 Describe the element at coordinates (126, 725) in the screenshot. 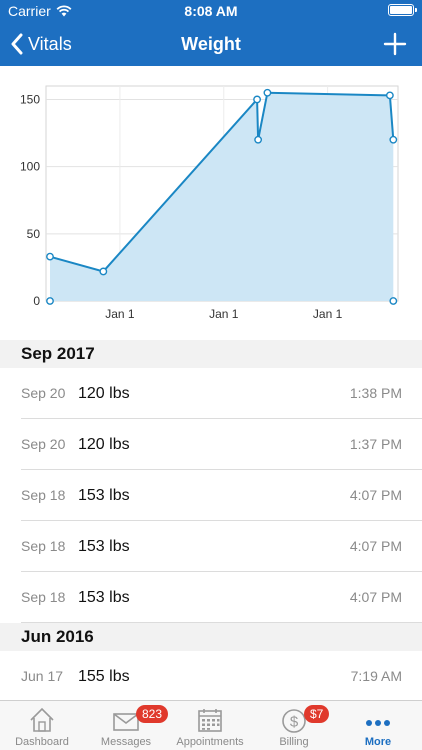

I see `tab-messages: 823 Messages` at that location.